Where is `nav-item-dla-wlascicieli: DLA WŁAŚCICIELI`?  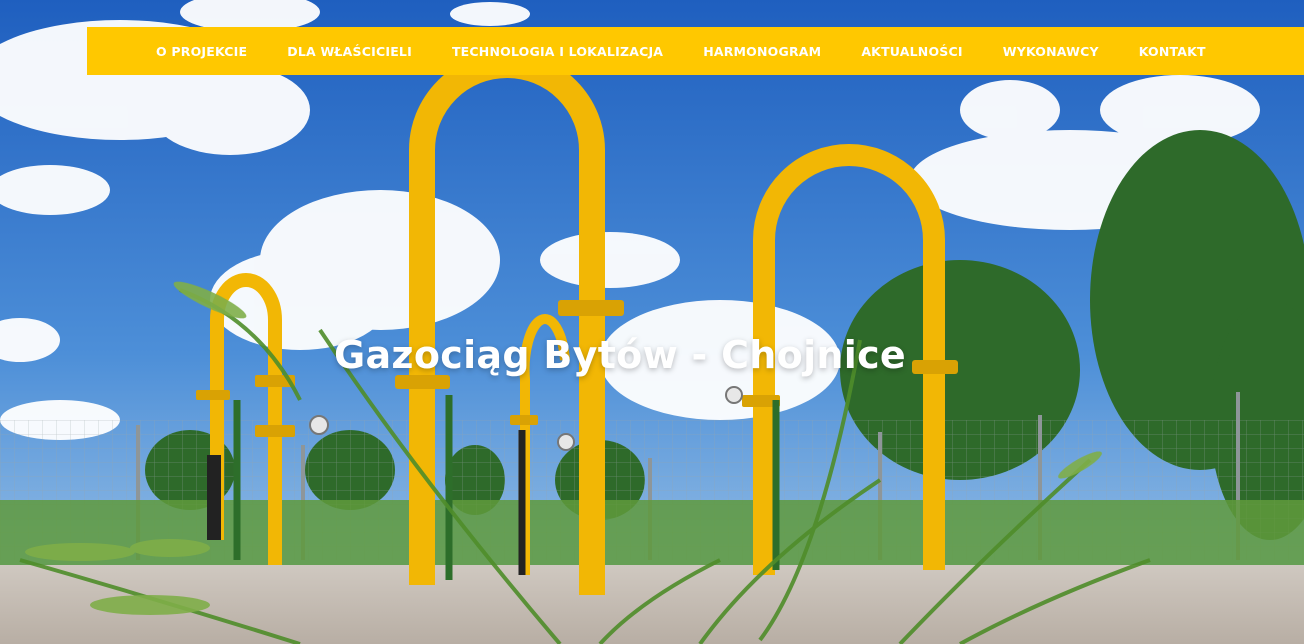 nav-item-dla-wlascicieli: DLA WŁAŚCICIELI is located at coordinates (349, 51).